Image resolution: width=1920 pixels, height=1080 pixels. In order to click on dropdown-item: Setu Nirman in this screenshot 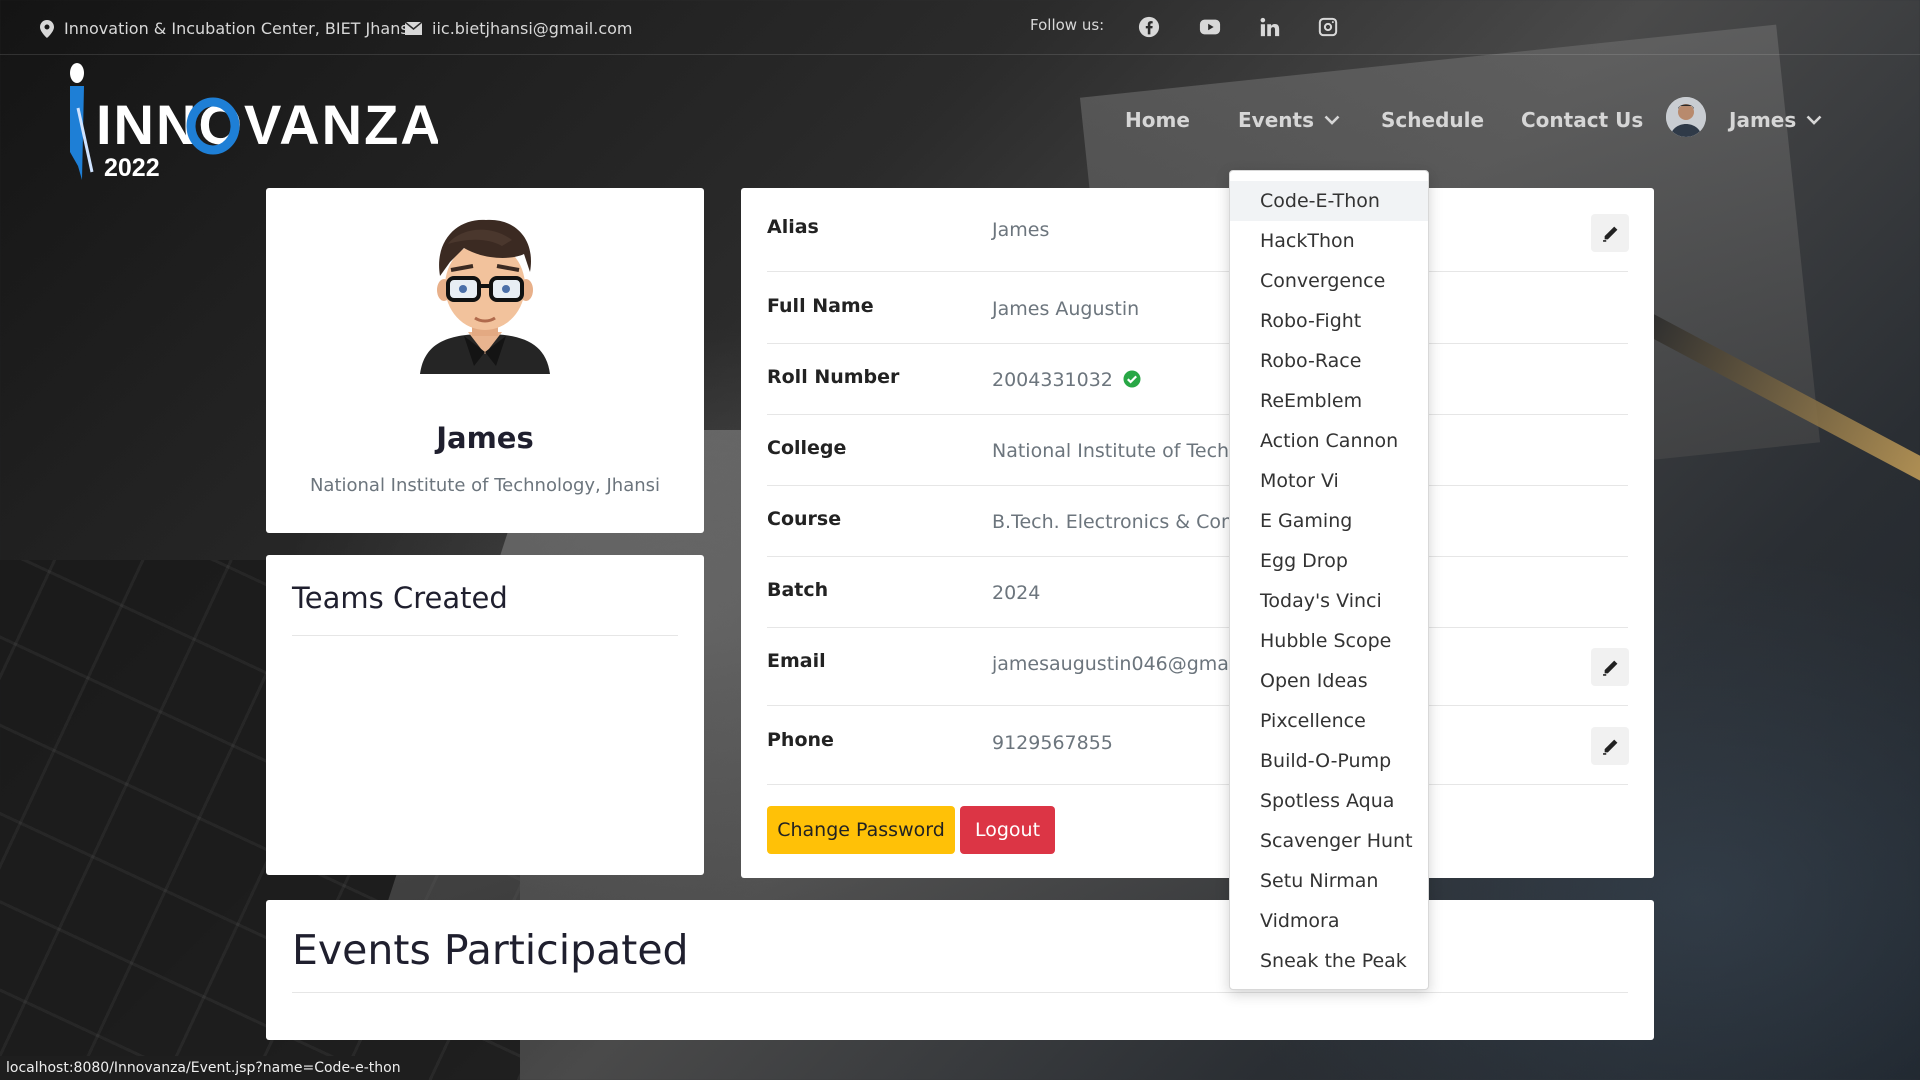, I will do `click(1329, 881)`.